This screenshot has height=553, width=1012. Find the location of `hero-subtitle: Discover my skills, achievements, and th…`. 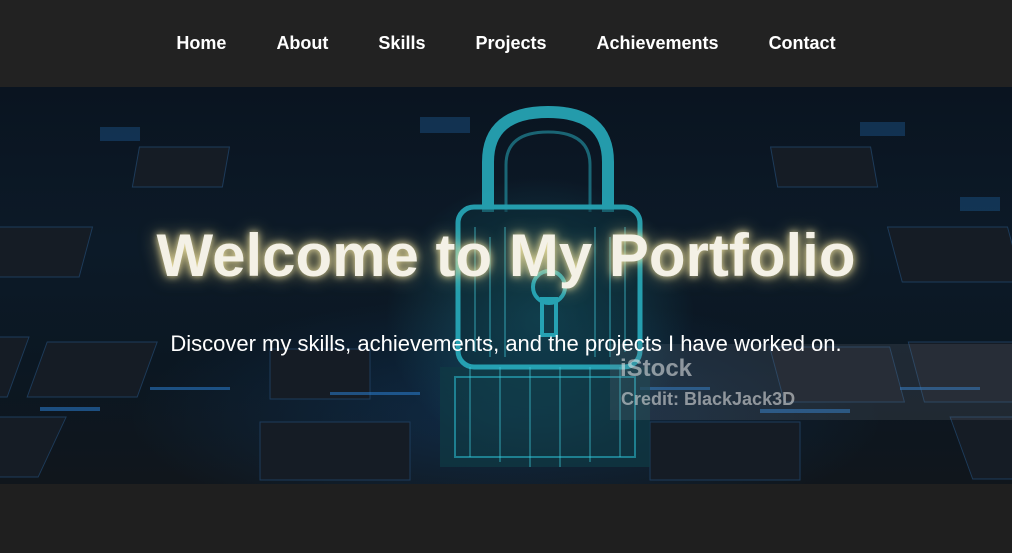

hero-subtitle: Discover my skills, achievements, and th… is located at coordinates (506, 343).